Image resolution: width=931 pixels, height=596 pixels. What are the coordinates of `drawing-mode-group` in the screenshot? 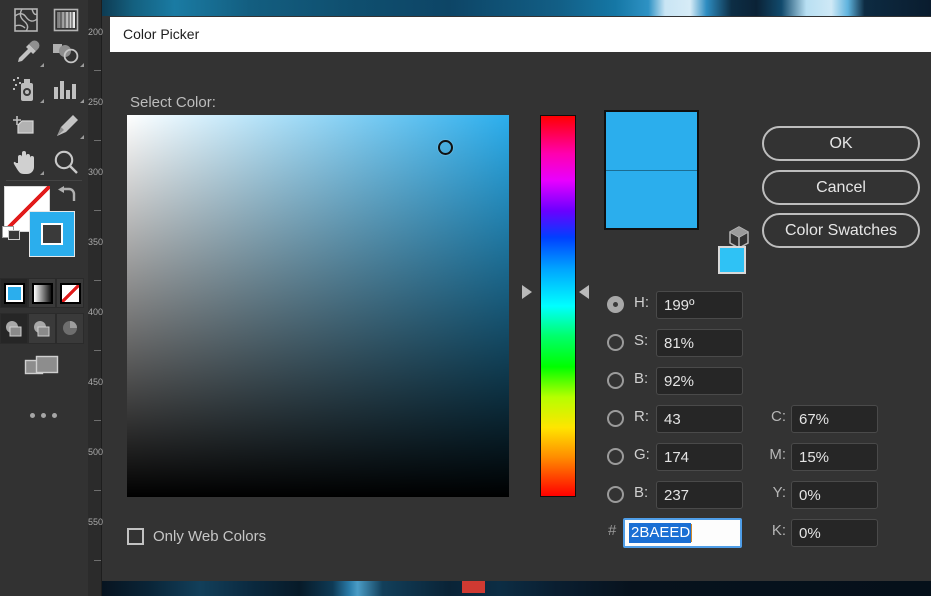 It's located at (43, 329).